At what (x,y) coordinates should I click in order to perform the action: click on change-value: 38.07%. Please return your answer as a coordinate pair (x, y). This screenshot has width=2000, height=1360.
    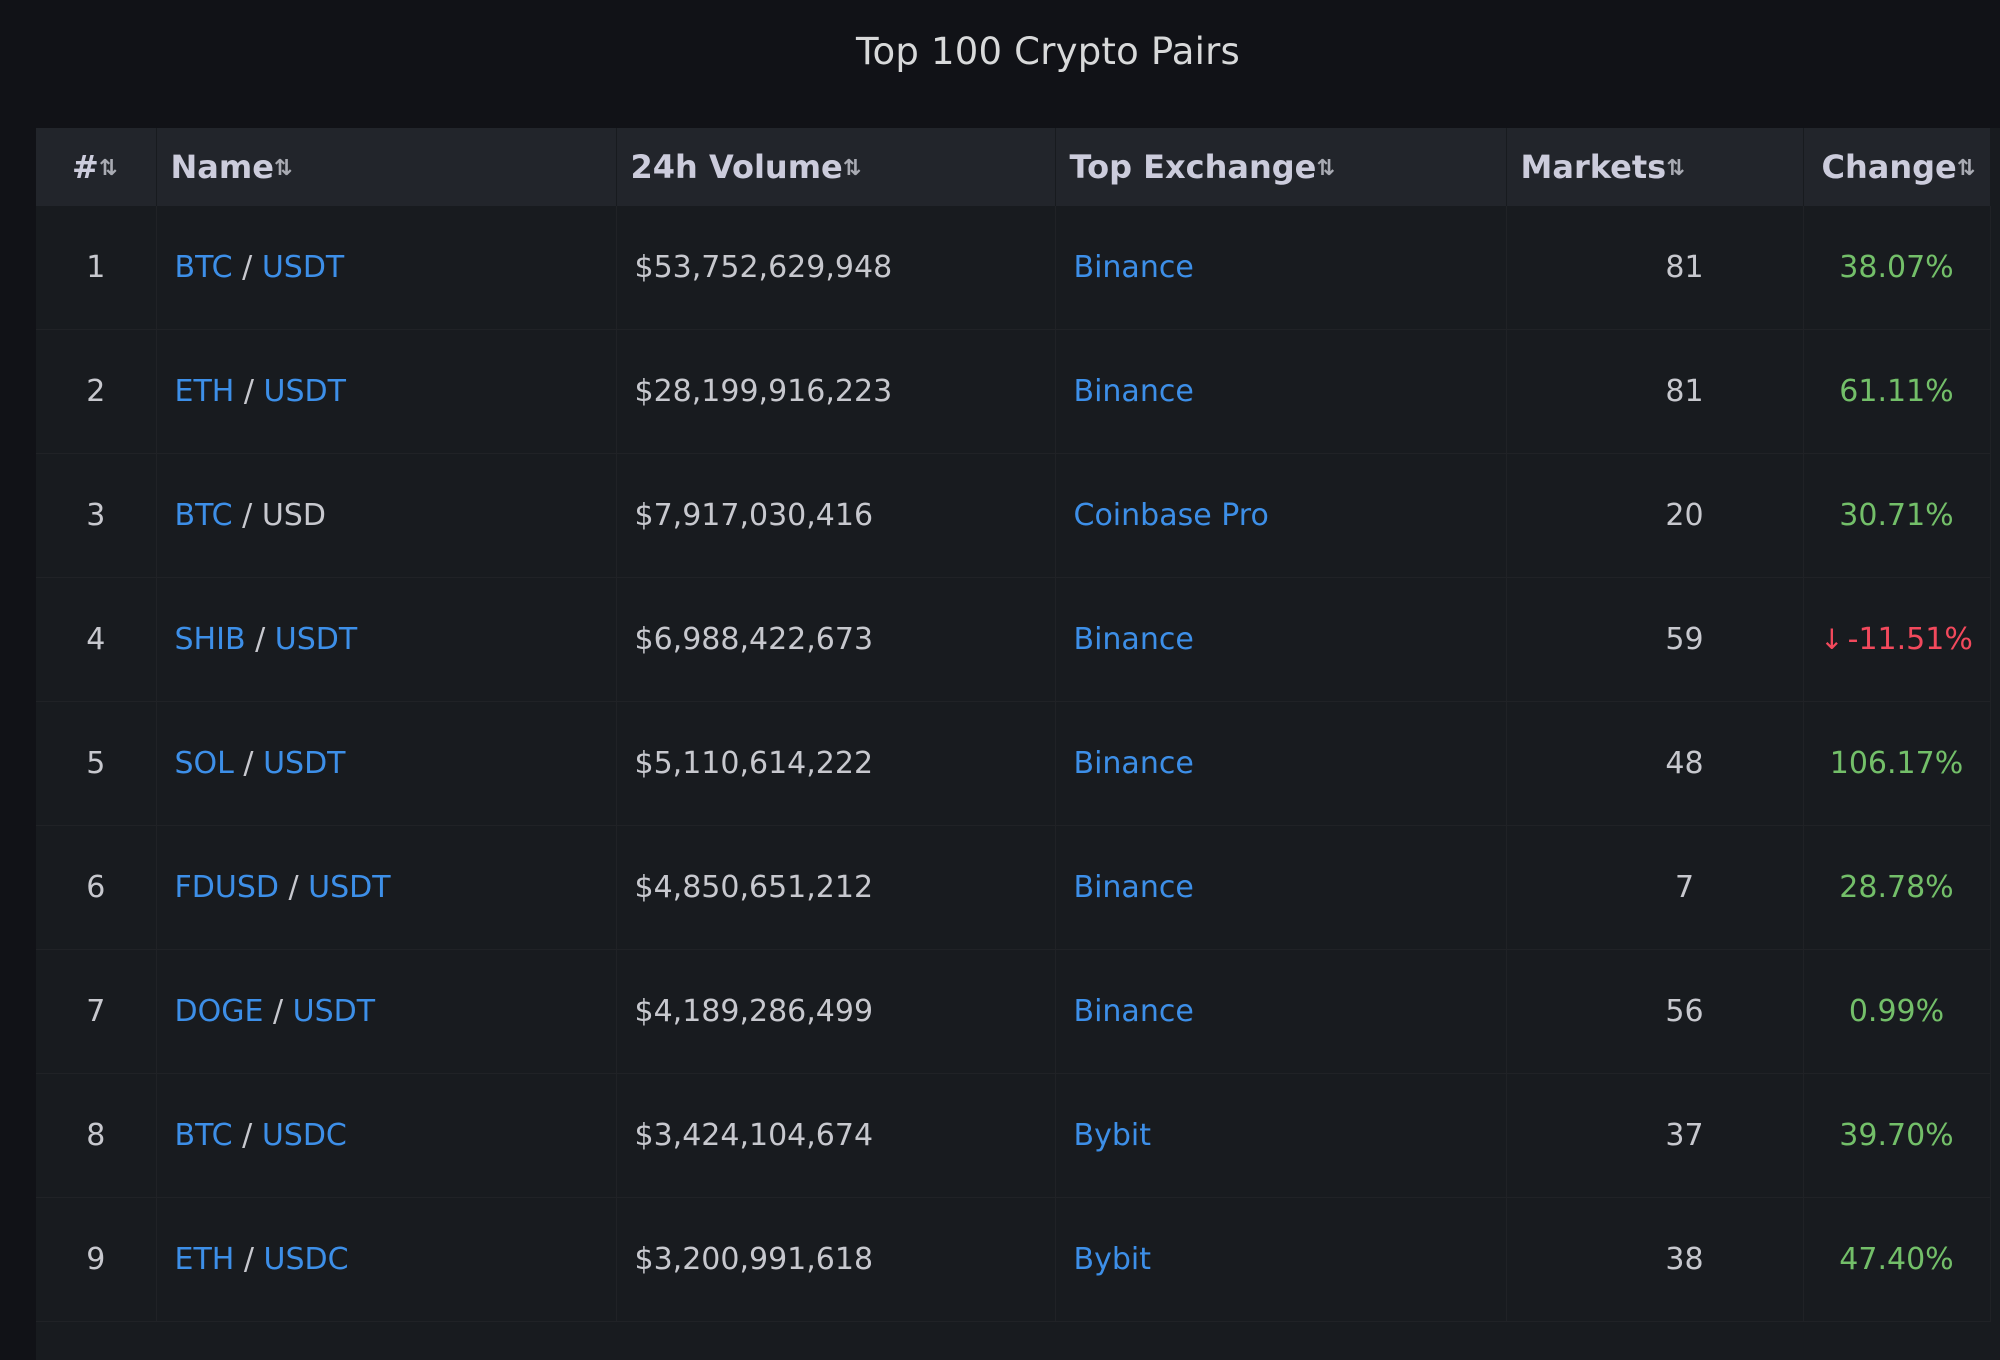
    Looking at the image, I should click on (1896, 267).